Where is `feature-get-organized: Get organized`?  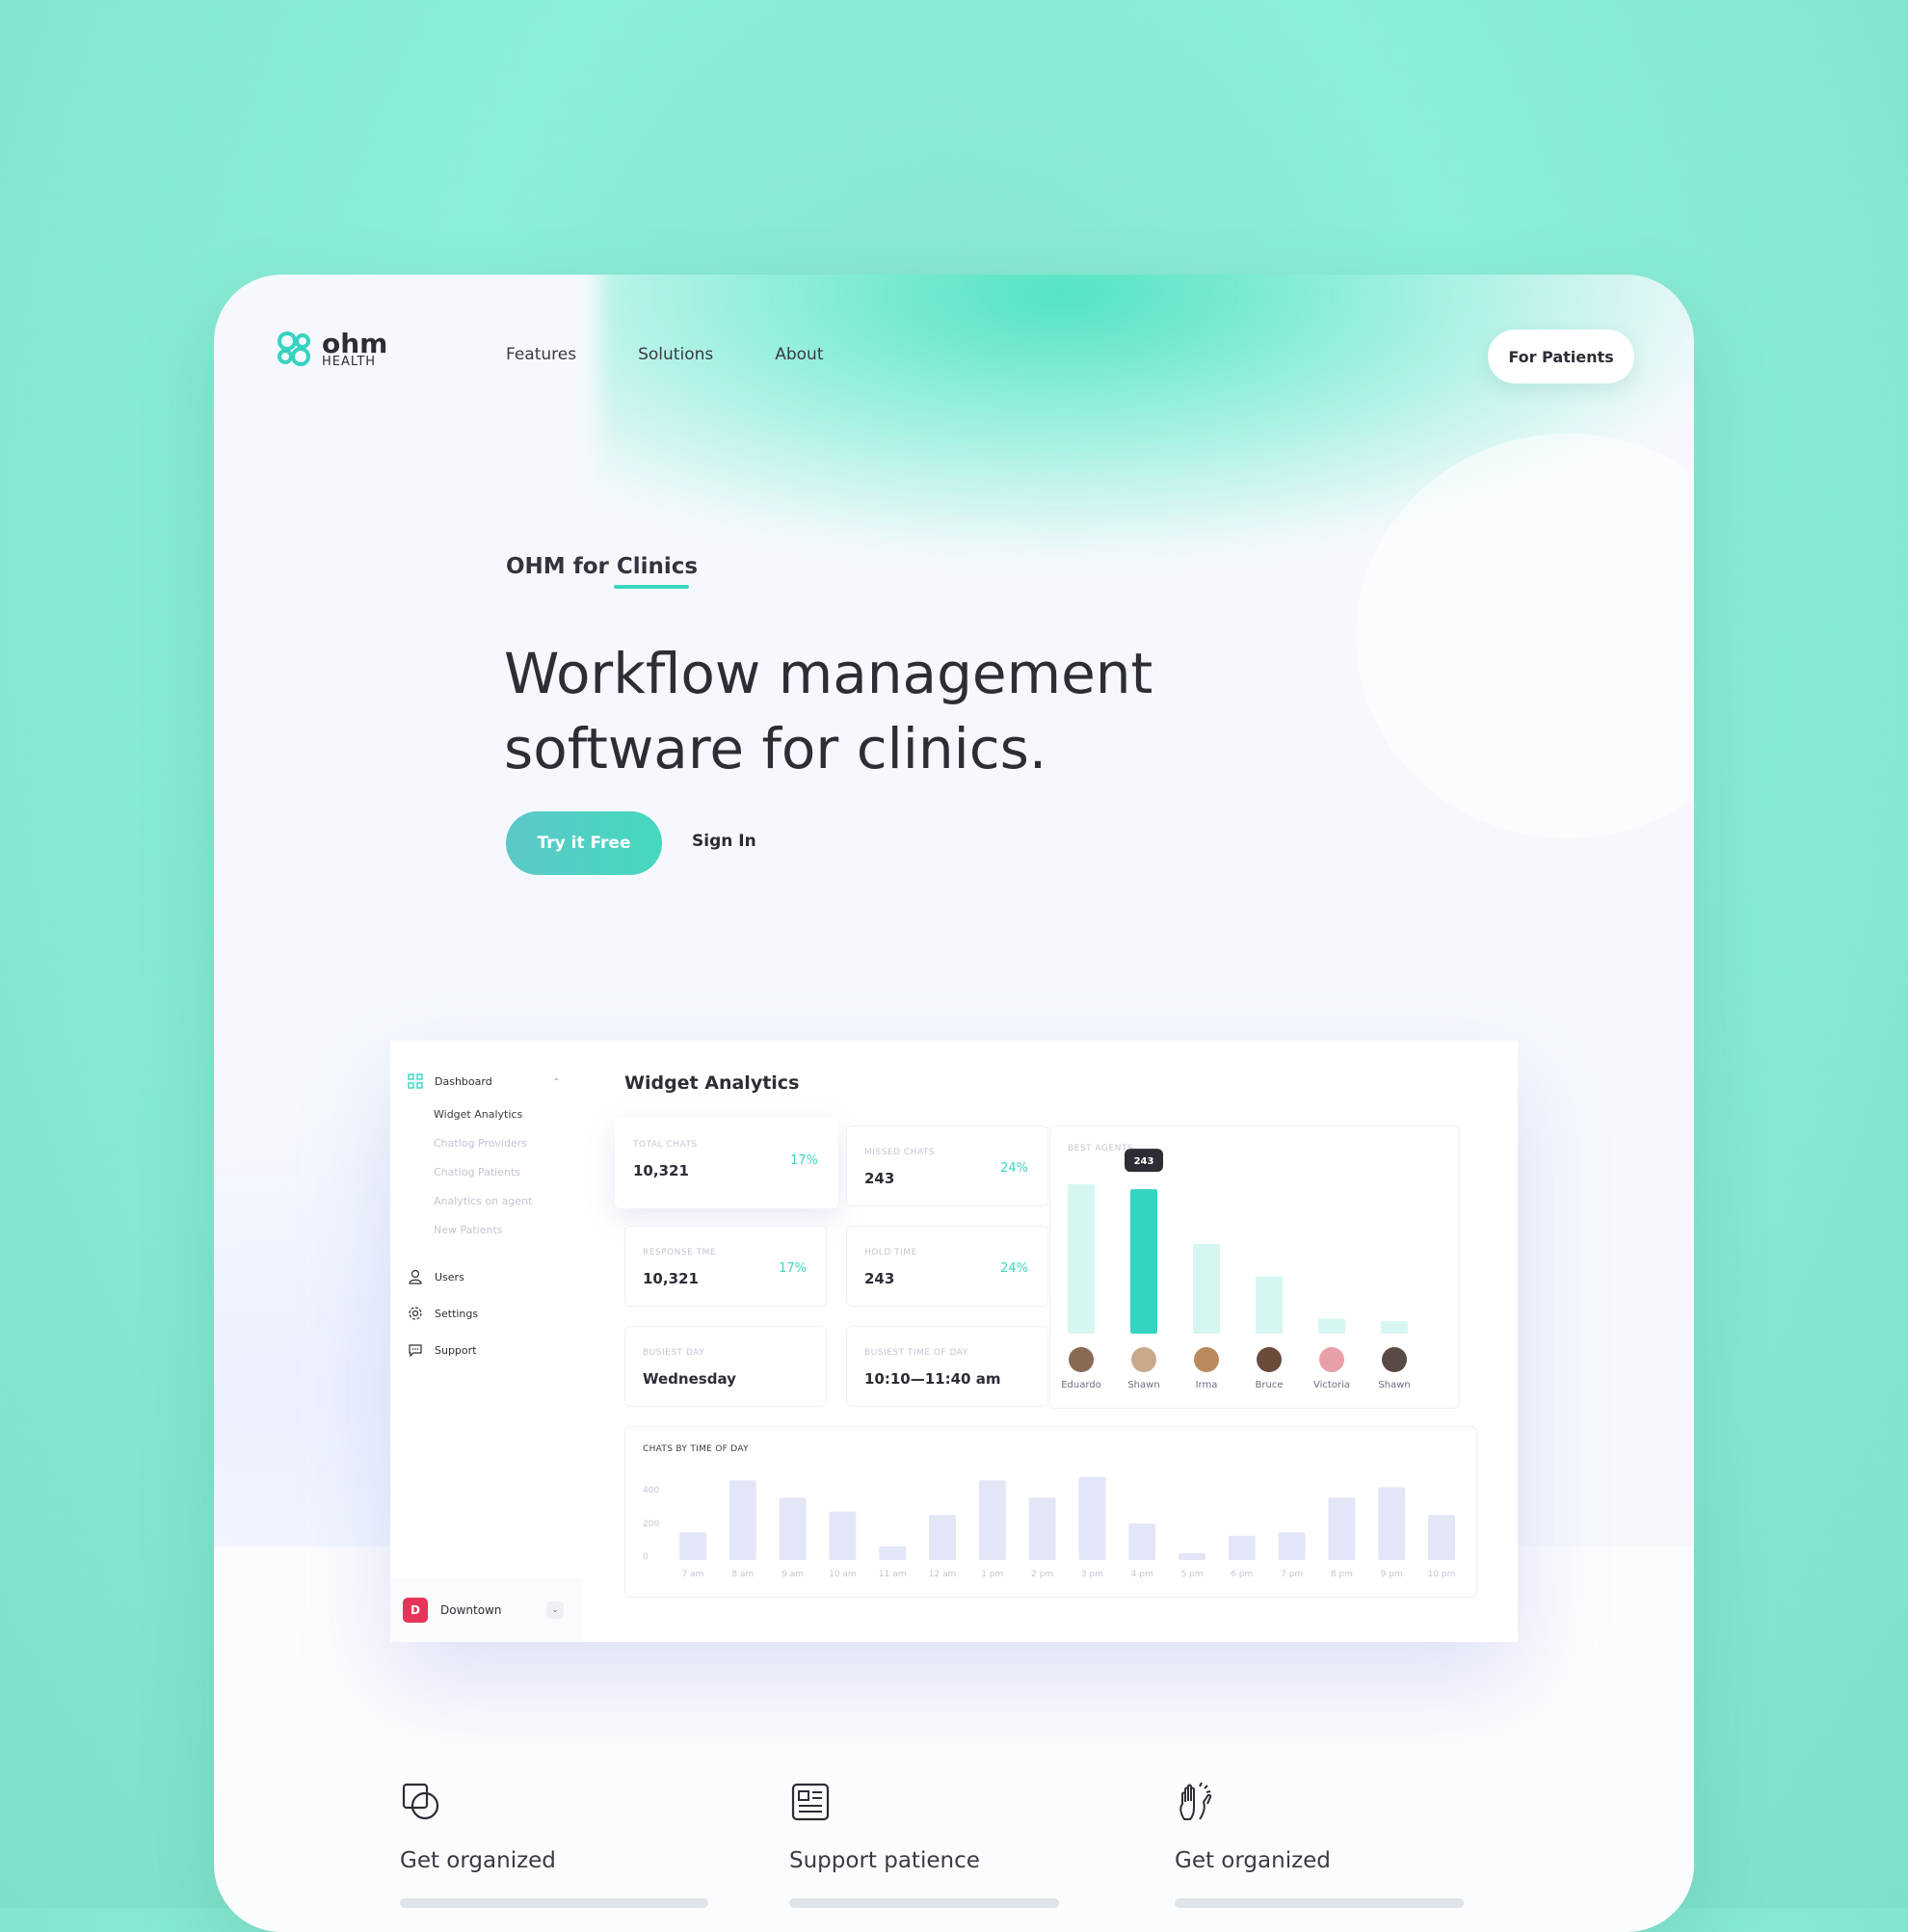
feature-get-organized: Get organized is located at coordinates (554, 1844).